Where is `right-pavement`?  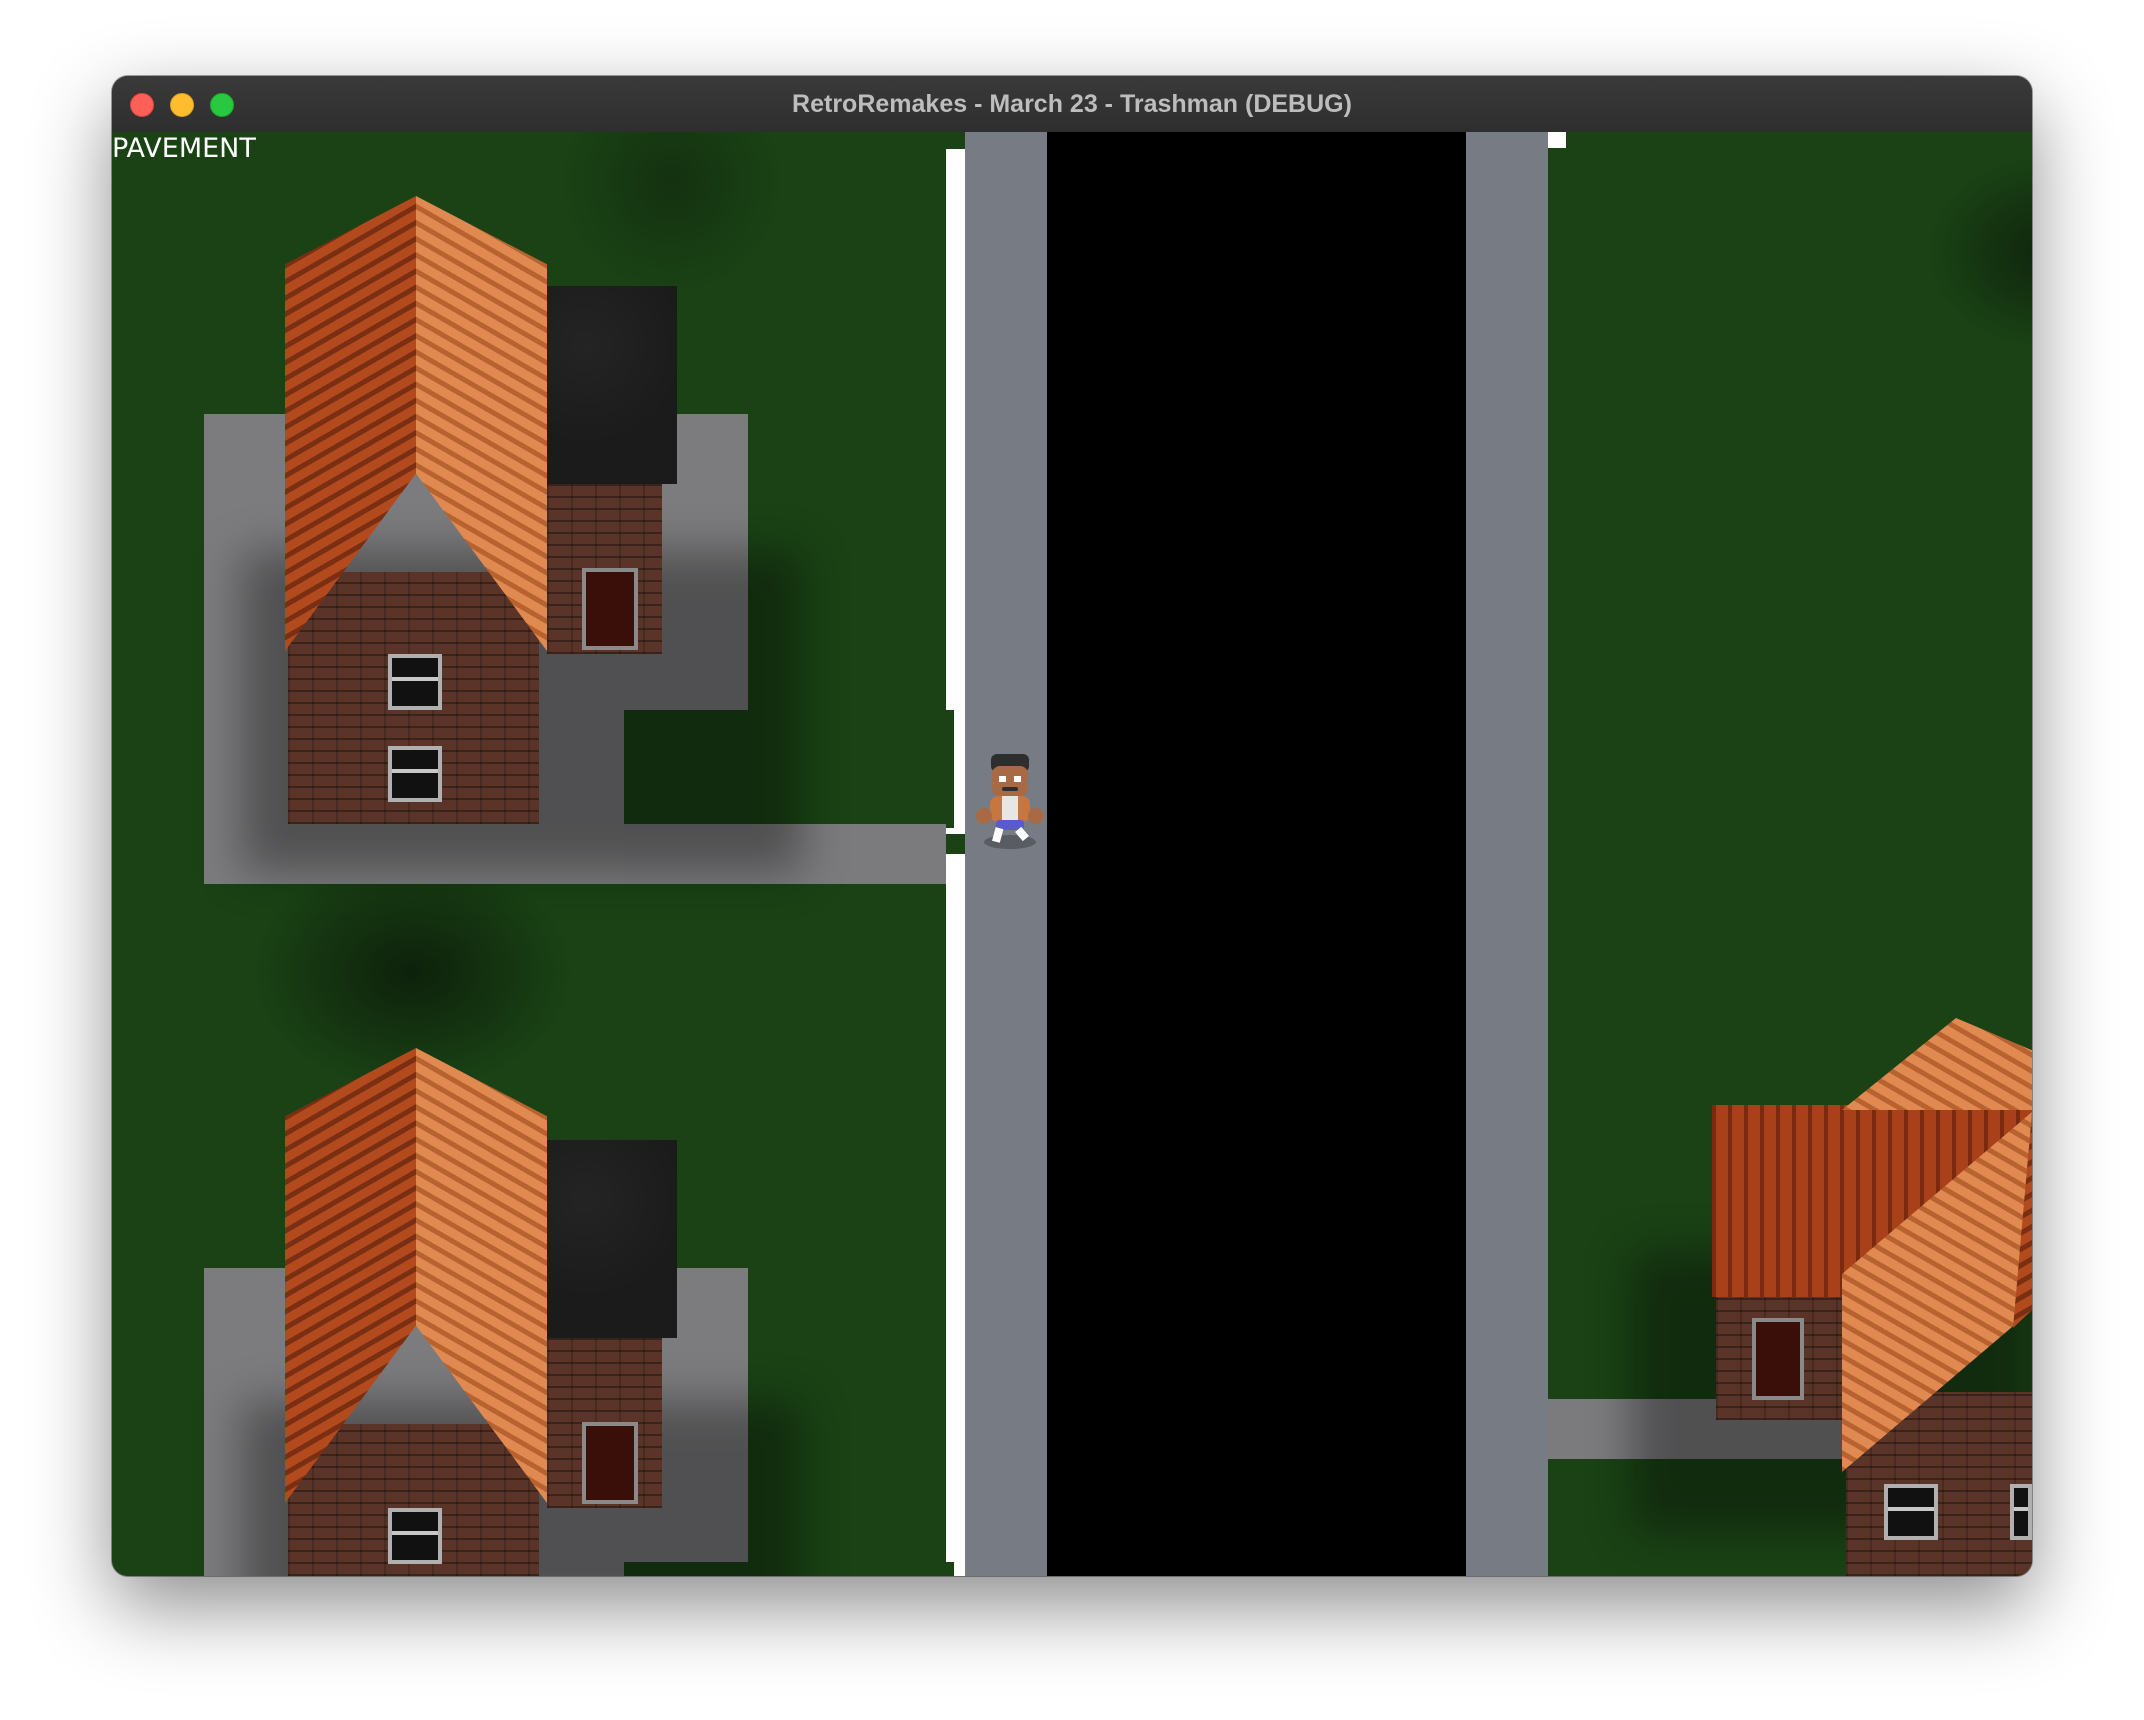 right-pavement is located at coordinates (1507, 854).